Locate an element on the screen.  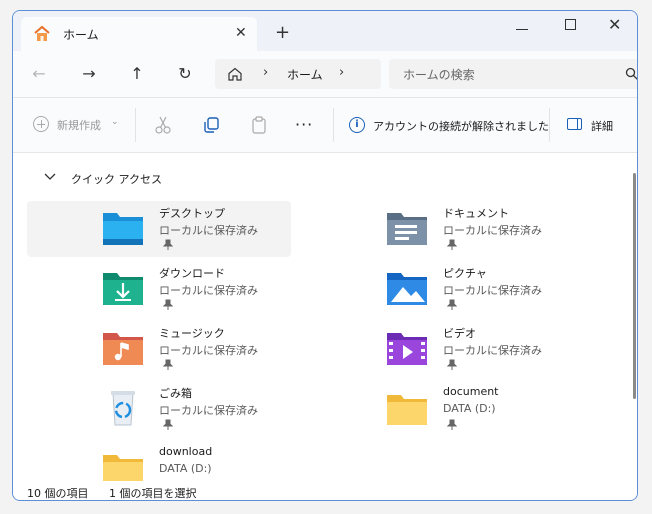
breadcrumb-home: ホーム is located at coordinates (305, 74).